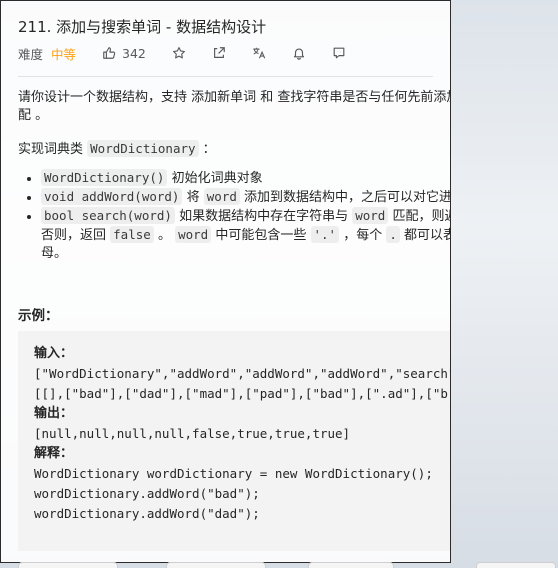 The image size is (558, 568). What do you see at coordinates (264, 216) in the screenshot?
I see `method-desc: 如果数据结构中存在字符串与` at bounding box center [264, 216].